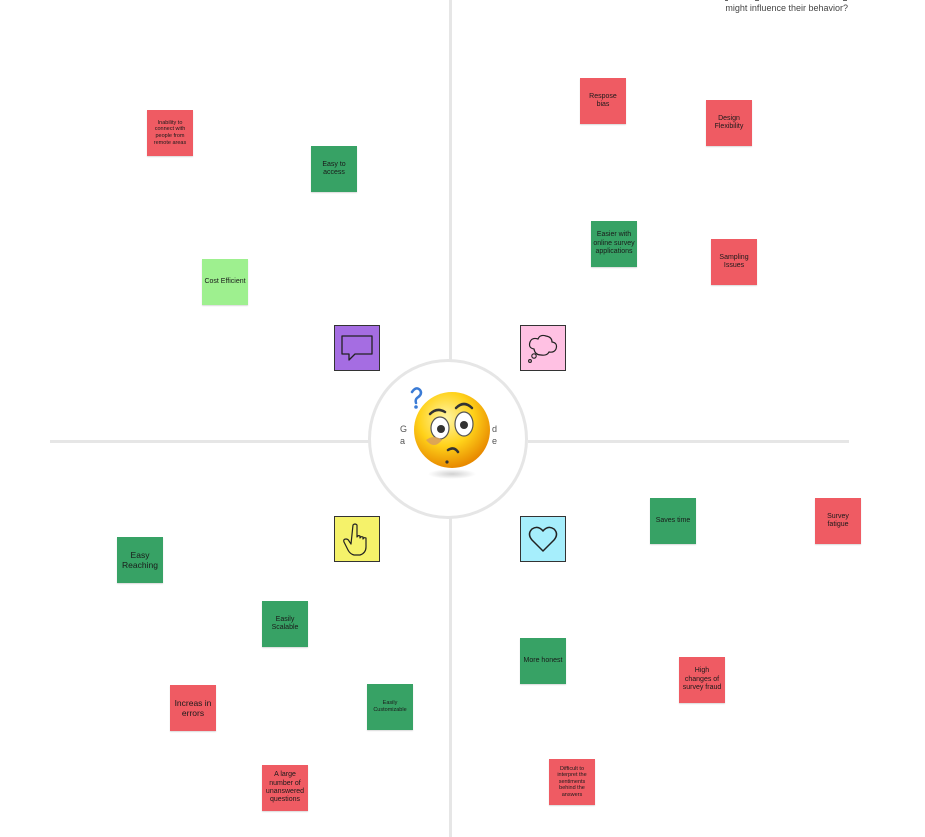  I want to click on says-quadrant-icon, so click(357, 348).